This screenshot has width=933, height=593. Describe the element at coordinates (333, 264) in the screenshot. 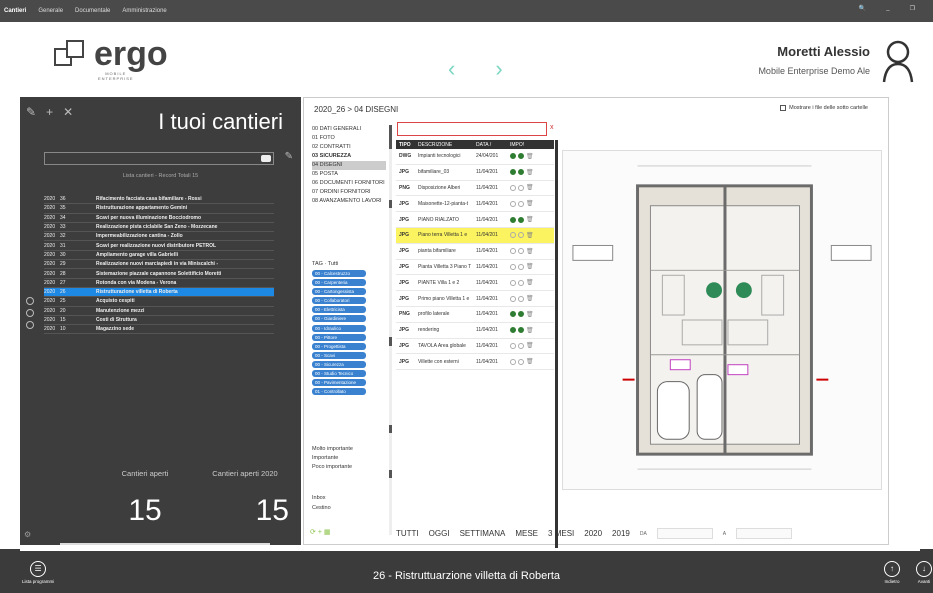

I see `tag-all: Tutti` at that location.